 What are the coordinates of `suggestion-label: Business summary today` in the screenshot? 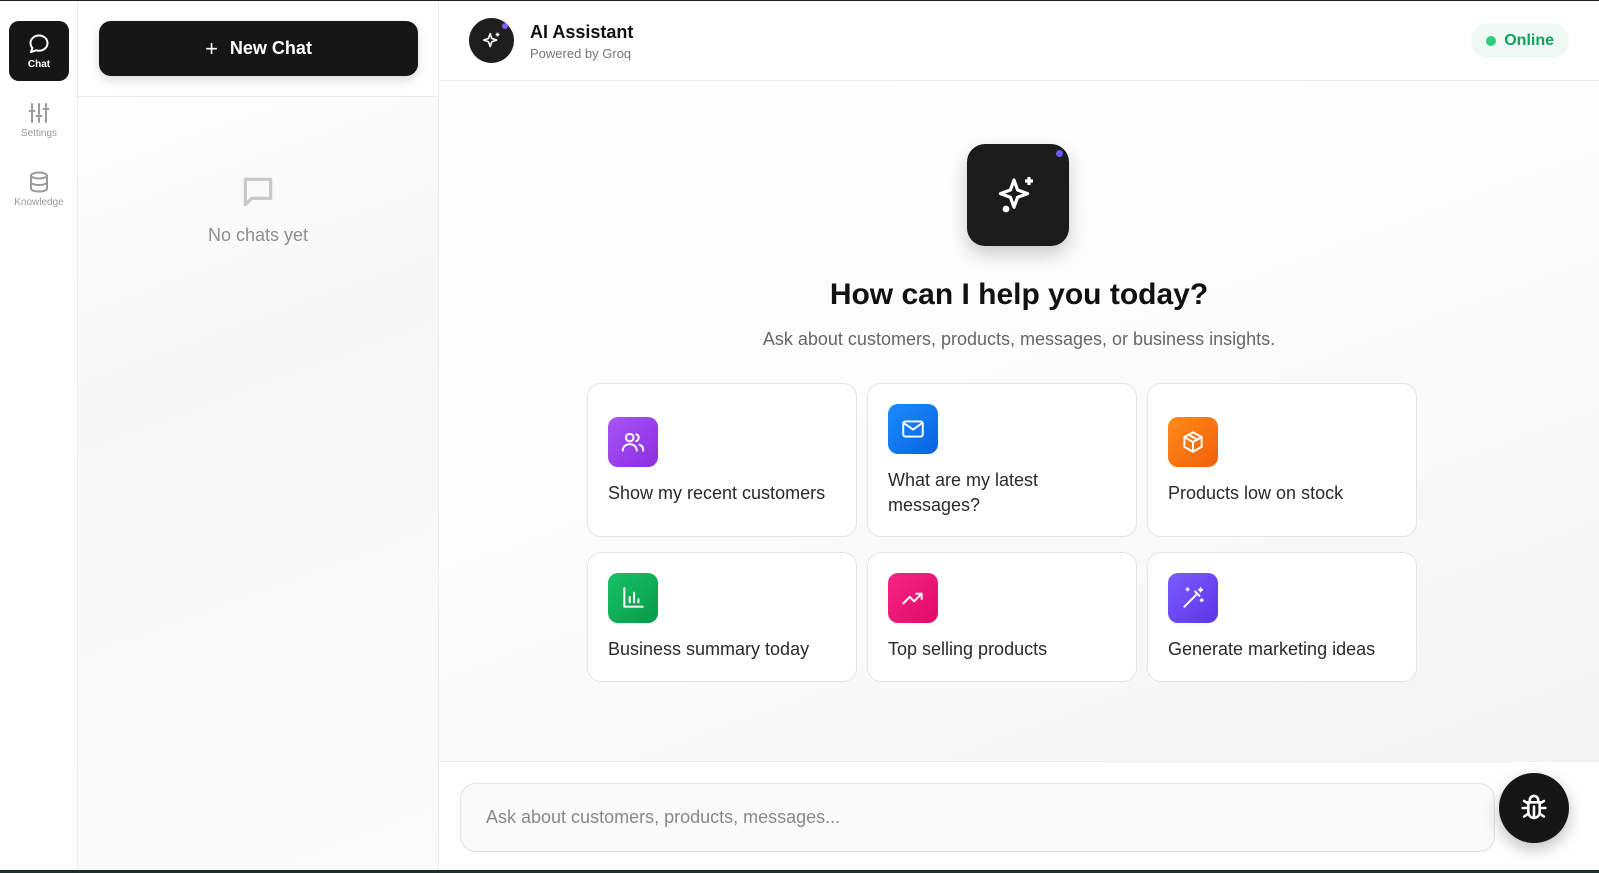 It's located at (709, 649).